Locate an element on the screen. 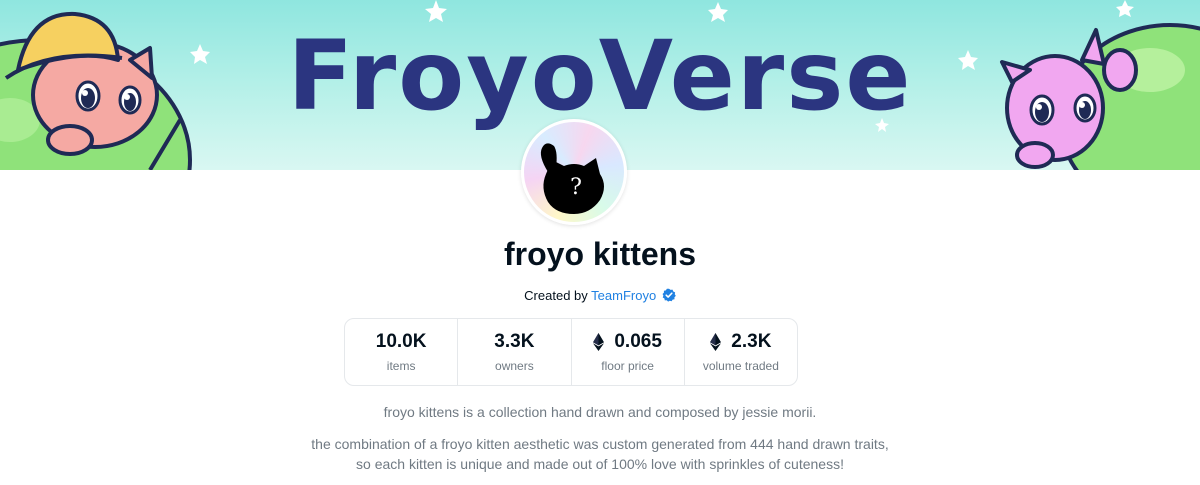 The width and height of the screenshot is (1200, 485). stat-value: 0.065 is located at coordinates (627, 342).